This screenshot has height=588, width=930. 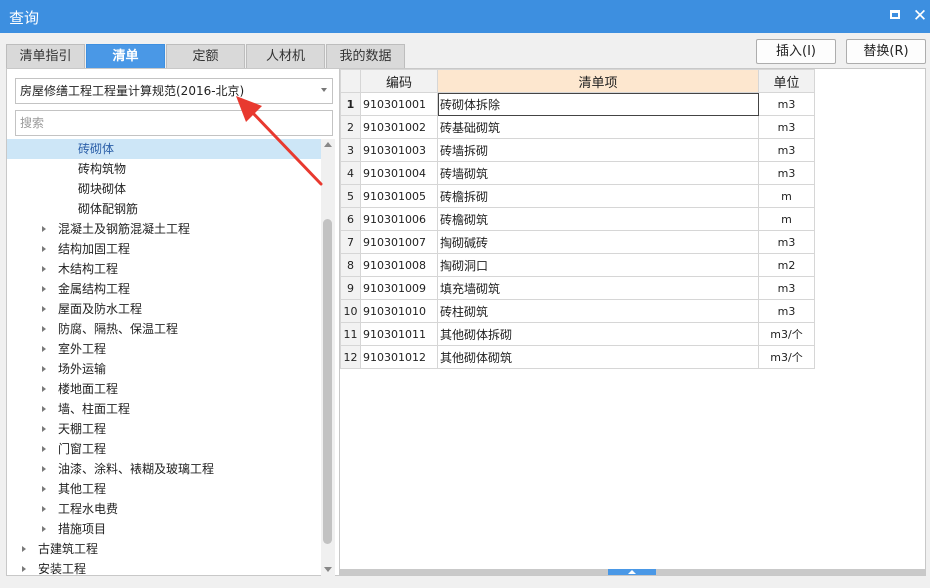 I want to click on tree-item: 工程水电费, so click(x=164, y=509).